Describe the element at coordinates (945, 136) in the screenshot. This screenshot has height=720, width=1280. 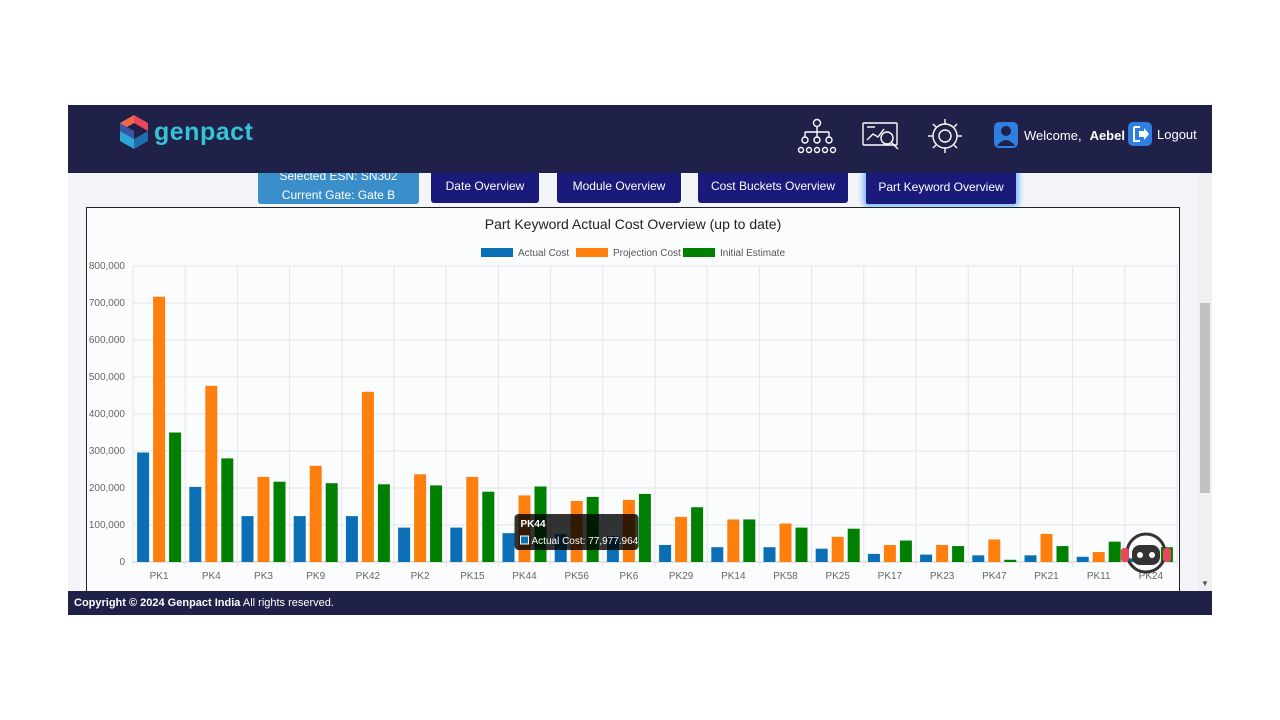
I see `settings-cost-icon` at that location.